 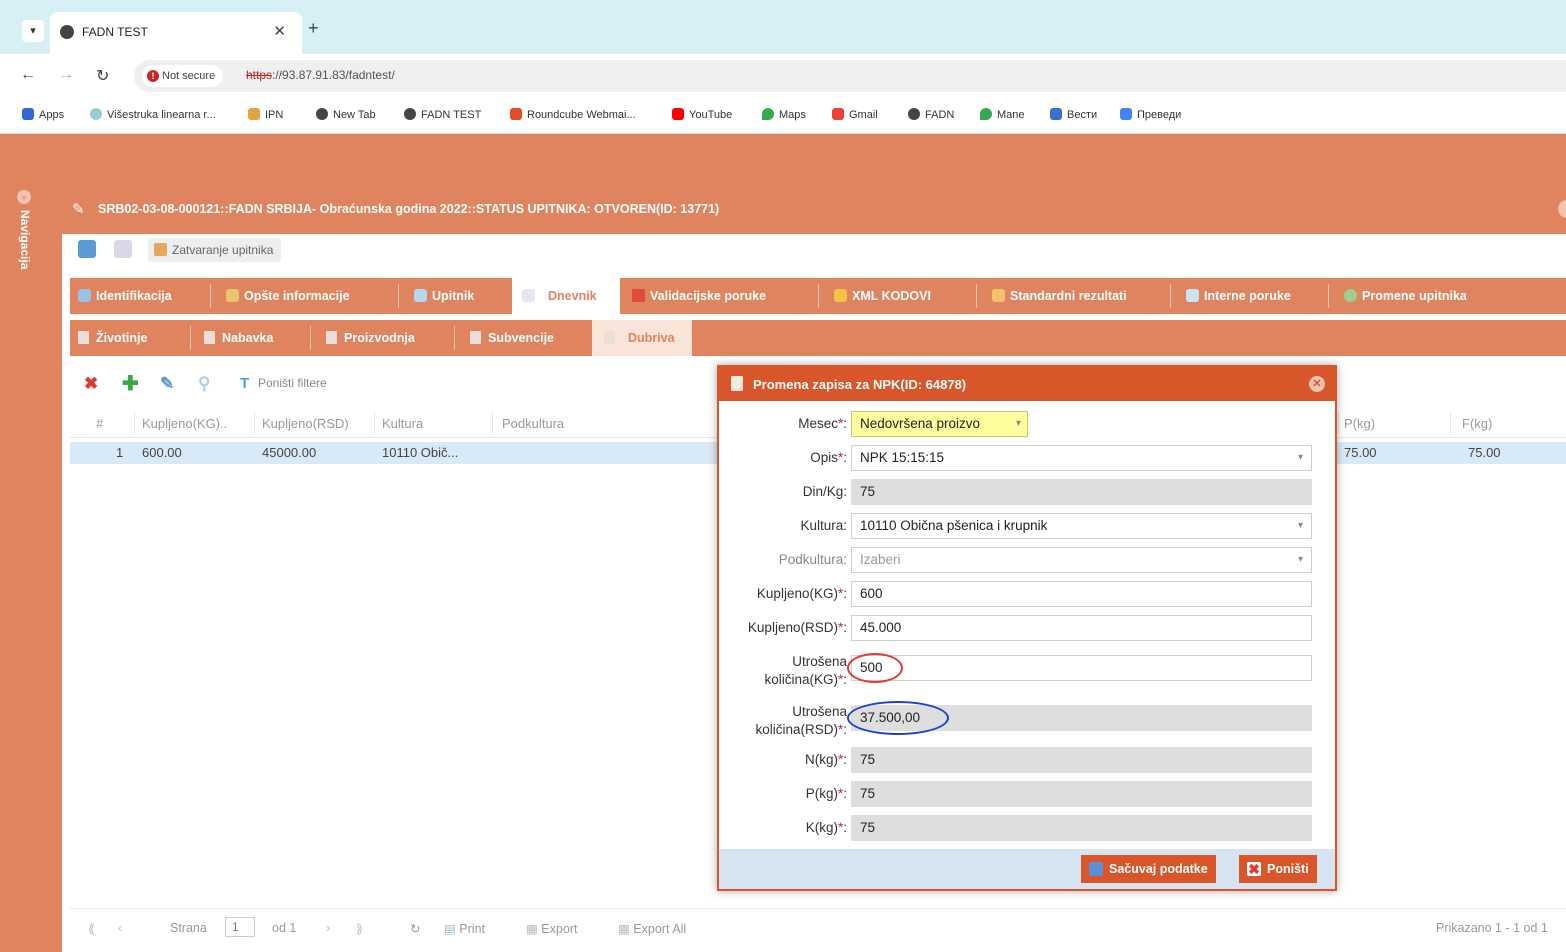 What do you see at coordinates (120, 928) in the screenshot?
I see `prev-page-icon: ‹` at bounding box center [120, 928].